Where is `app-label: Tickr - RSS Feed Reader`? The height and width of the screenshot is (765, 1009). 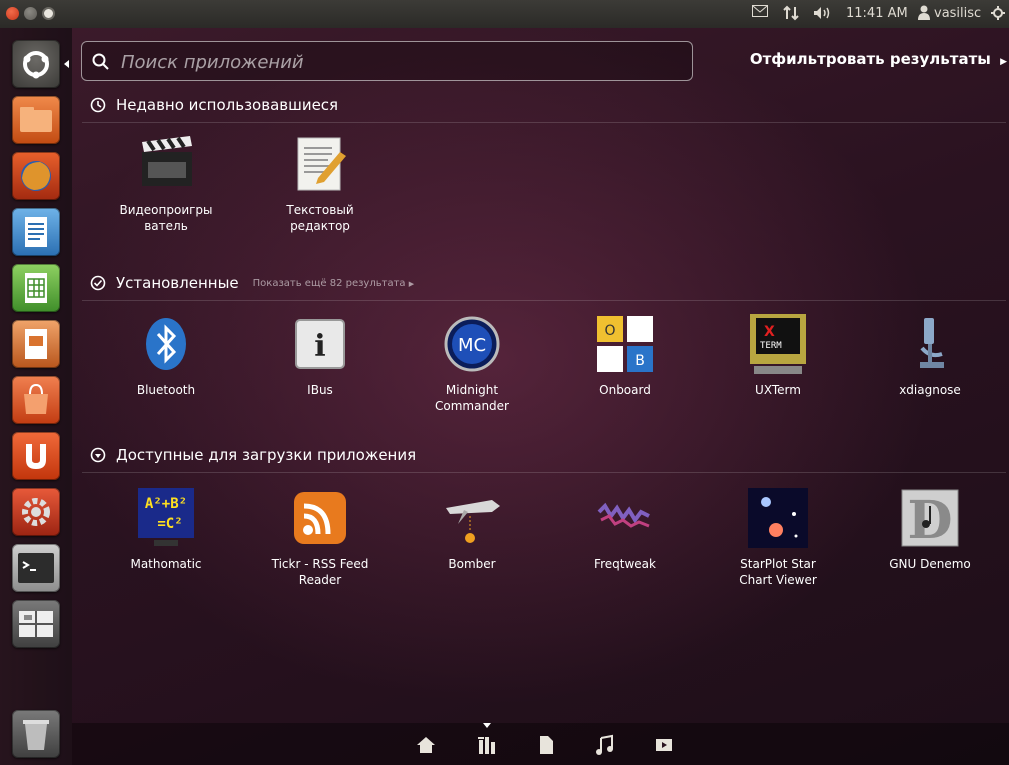 app-label: Tickr - RSS Feed Reader is located at coordinates (320, 572).